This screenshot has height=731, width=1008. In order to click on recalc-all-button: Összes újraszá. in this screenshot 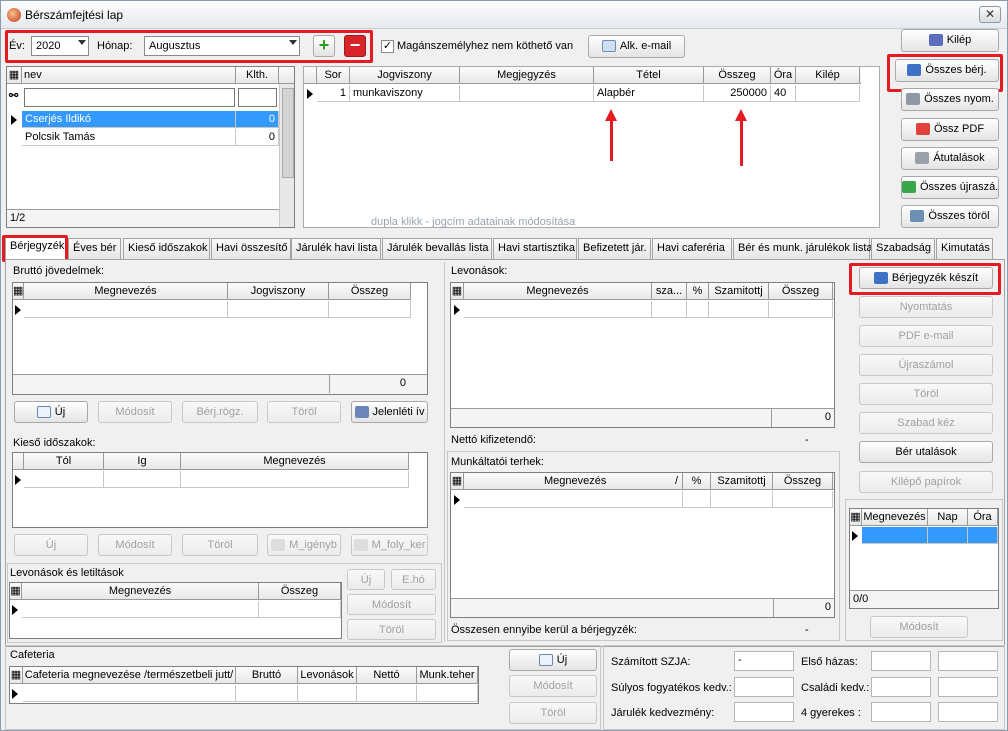, I will do `click(950, 187)`.